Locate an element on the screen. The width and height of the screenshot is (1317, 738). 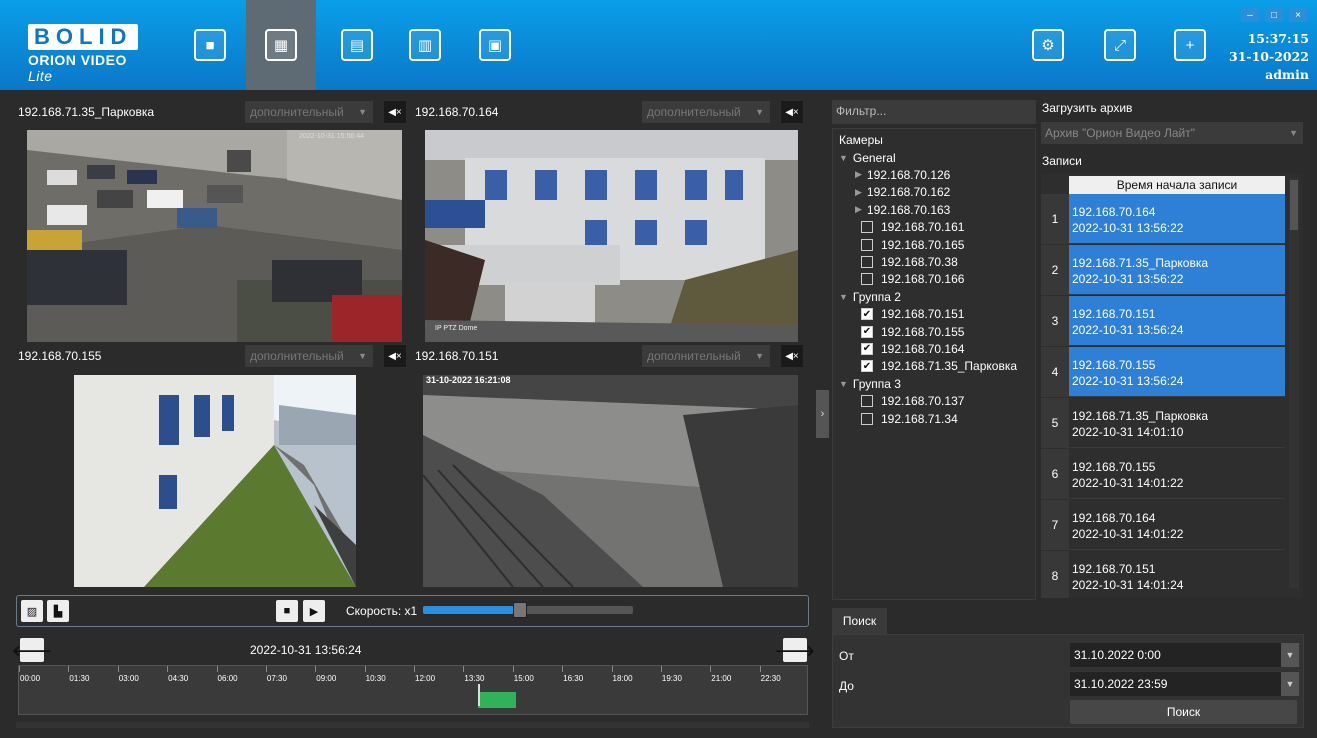
record-cell: 192.168.70.151 2022-10-31 13:56:24 is located at coordinates (1177, 321).